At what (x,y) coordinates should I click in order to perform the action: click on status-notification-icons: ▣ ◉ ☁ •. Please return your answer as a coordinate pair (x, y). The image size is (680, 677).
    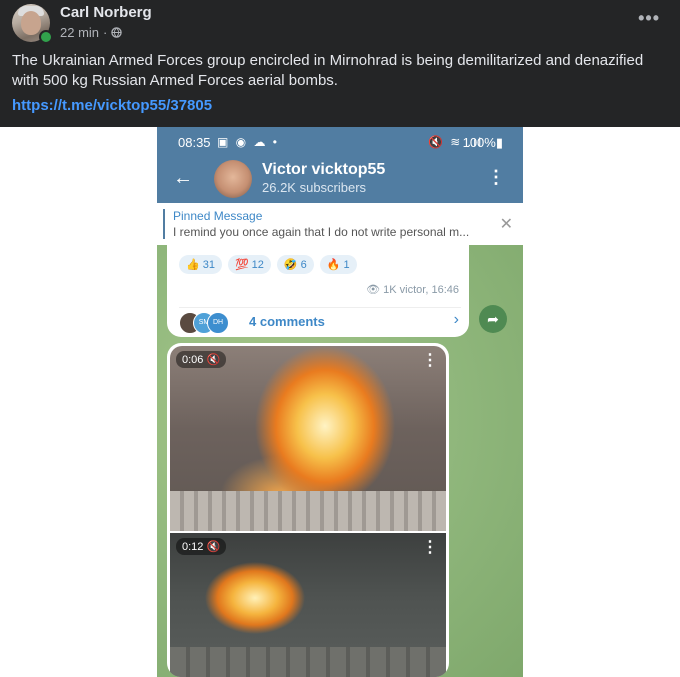
    Looking at the image, I should click on (248, 142).